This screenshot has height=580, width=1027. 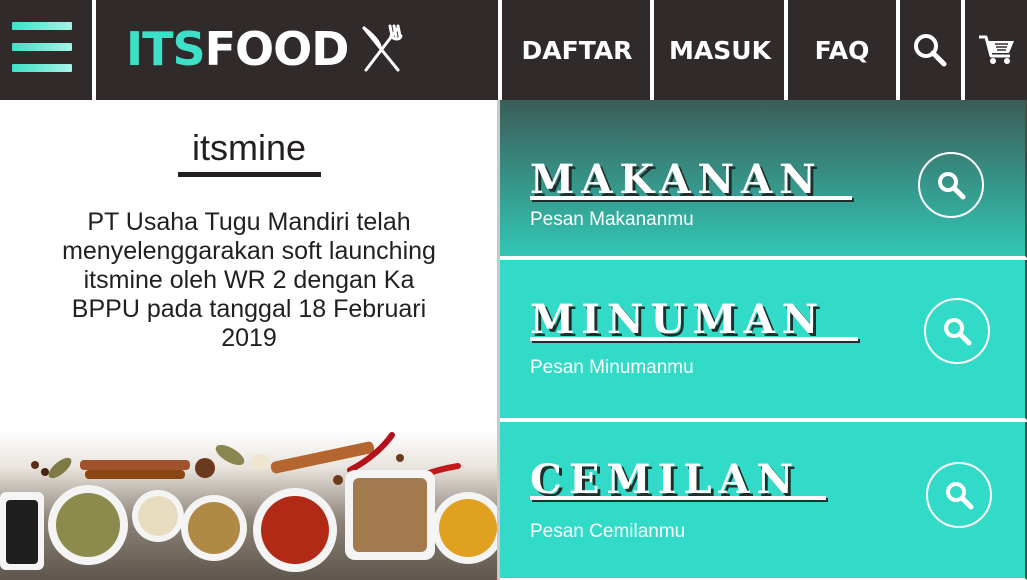 I want to click on header-search-button, so click(x=930, y=50).